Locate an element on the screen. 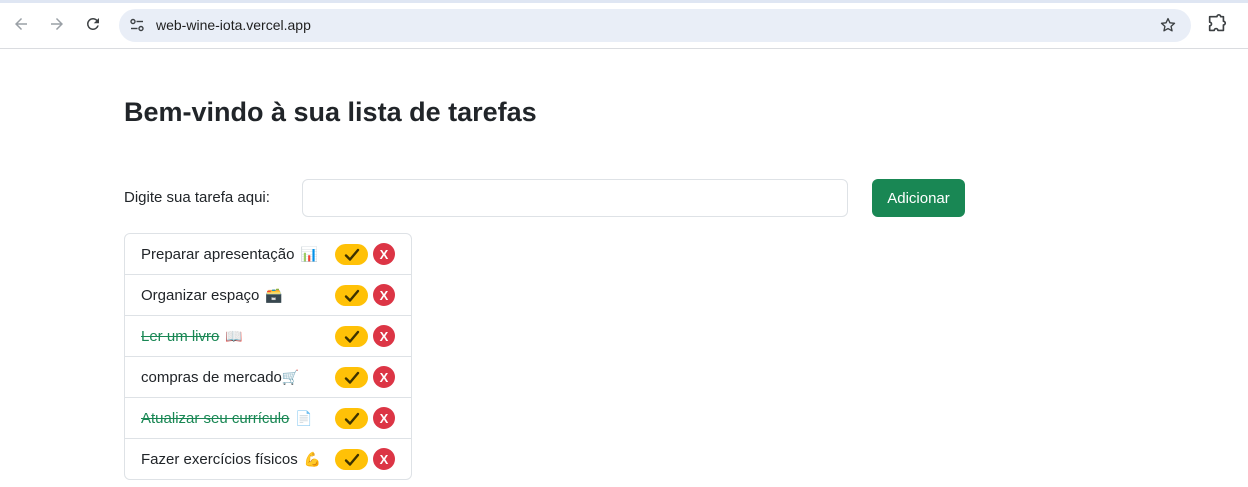  task-item: Preparar apresentação 📊 X is located at coordinates (268, 254).